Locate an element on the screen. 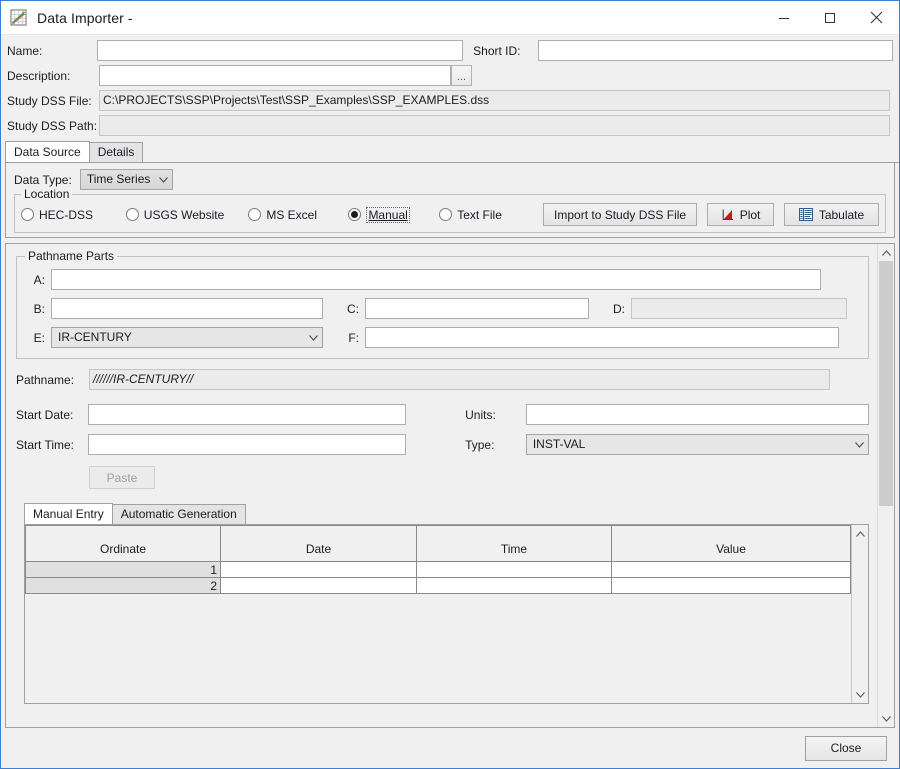 This screenshot has width=900, height=769. name-input is located at coordinates (280, 50).